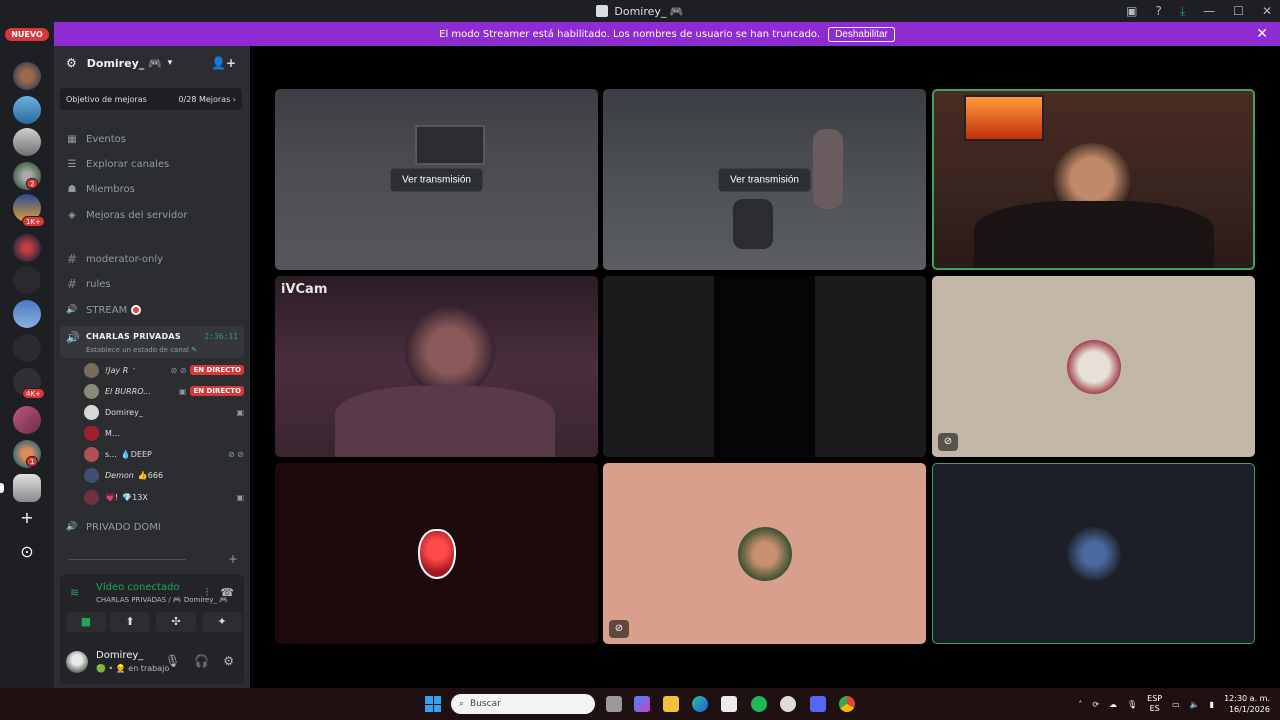  What do you see at coordinates (642, 704) in the screenshot?
I see `copilot-icon` at bounding box center [642, 704].